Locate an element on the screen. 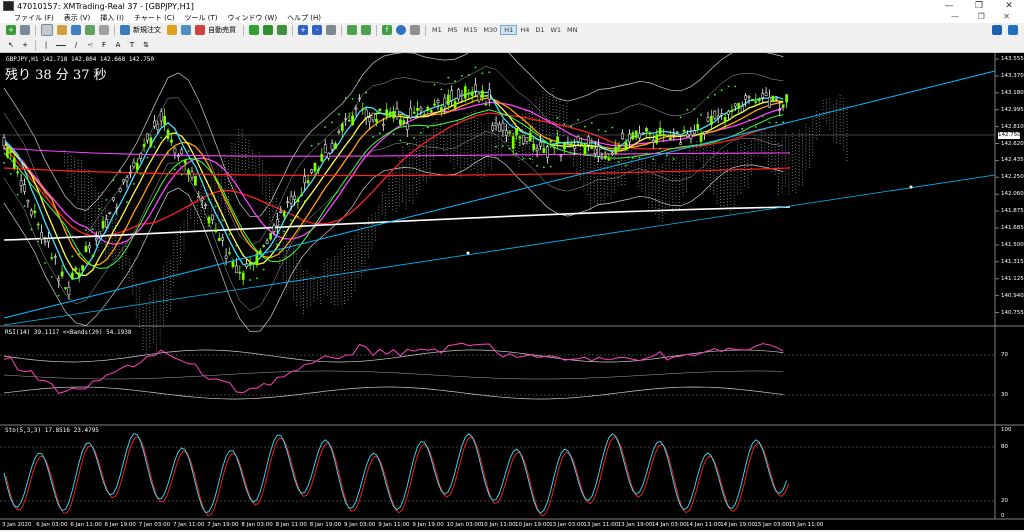 The height and width of the screenshot is (532, 1024). timeframe-m30: M30 is located at coordinates (490, 30).